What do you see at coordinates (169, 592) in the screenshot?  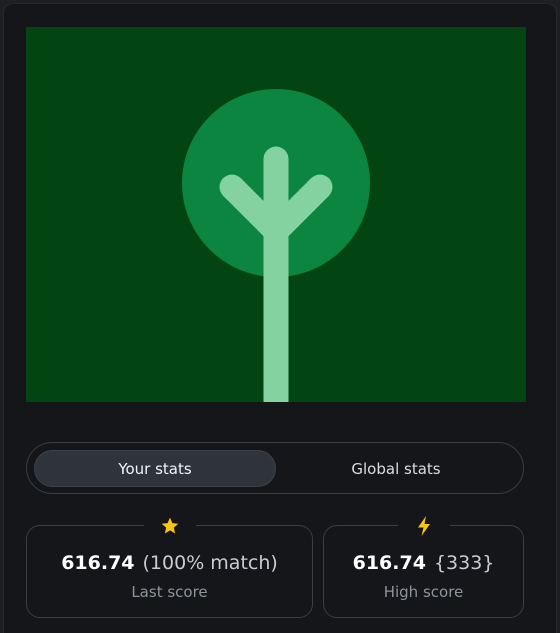 I see `last-score-label: Last score` at bounding box center [169, 592].